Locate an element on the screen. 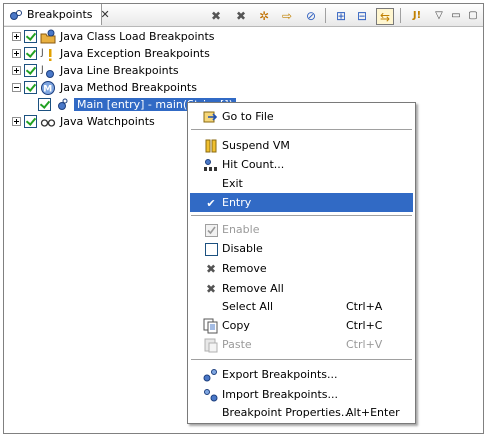  maximize-icon: ▢ is located at coordinates (473, 15).